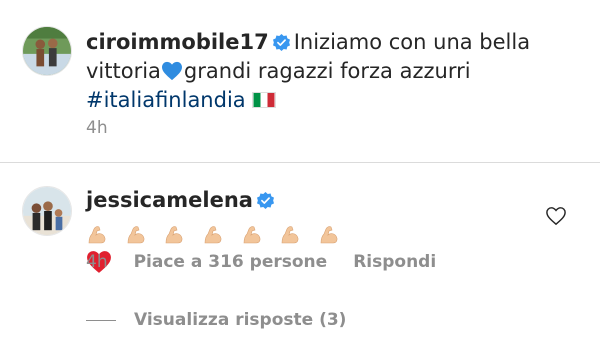 The width and height of the screenshot is (600, 338). Describe the element at coordinates (231, 262) in the screenshot. I see `comment-likes-count: Piace a 316 persone` at that location.